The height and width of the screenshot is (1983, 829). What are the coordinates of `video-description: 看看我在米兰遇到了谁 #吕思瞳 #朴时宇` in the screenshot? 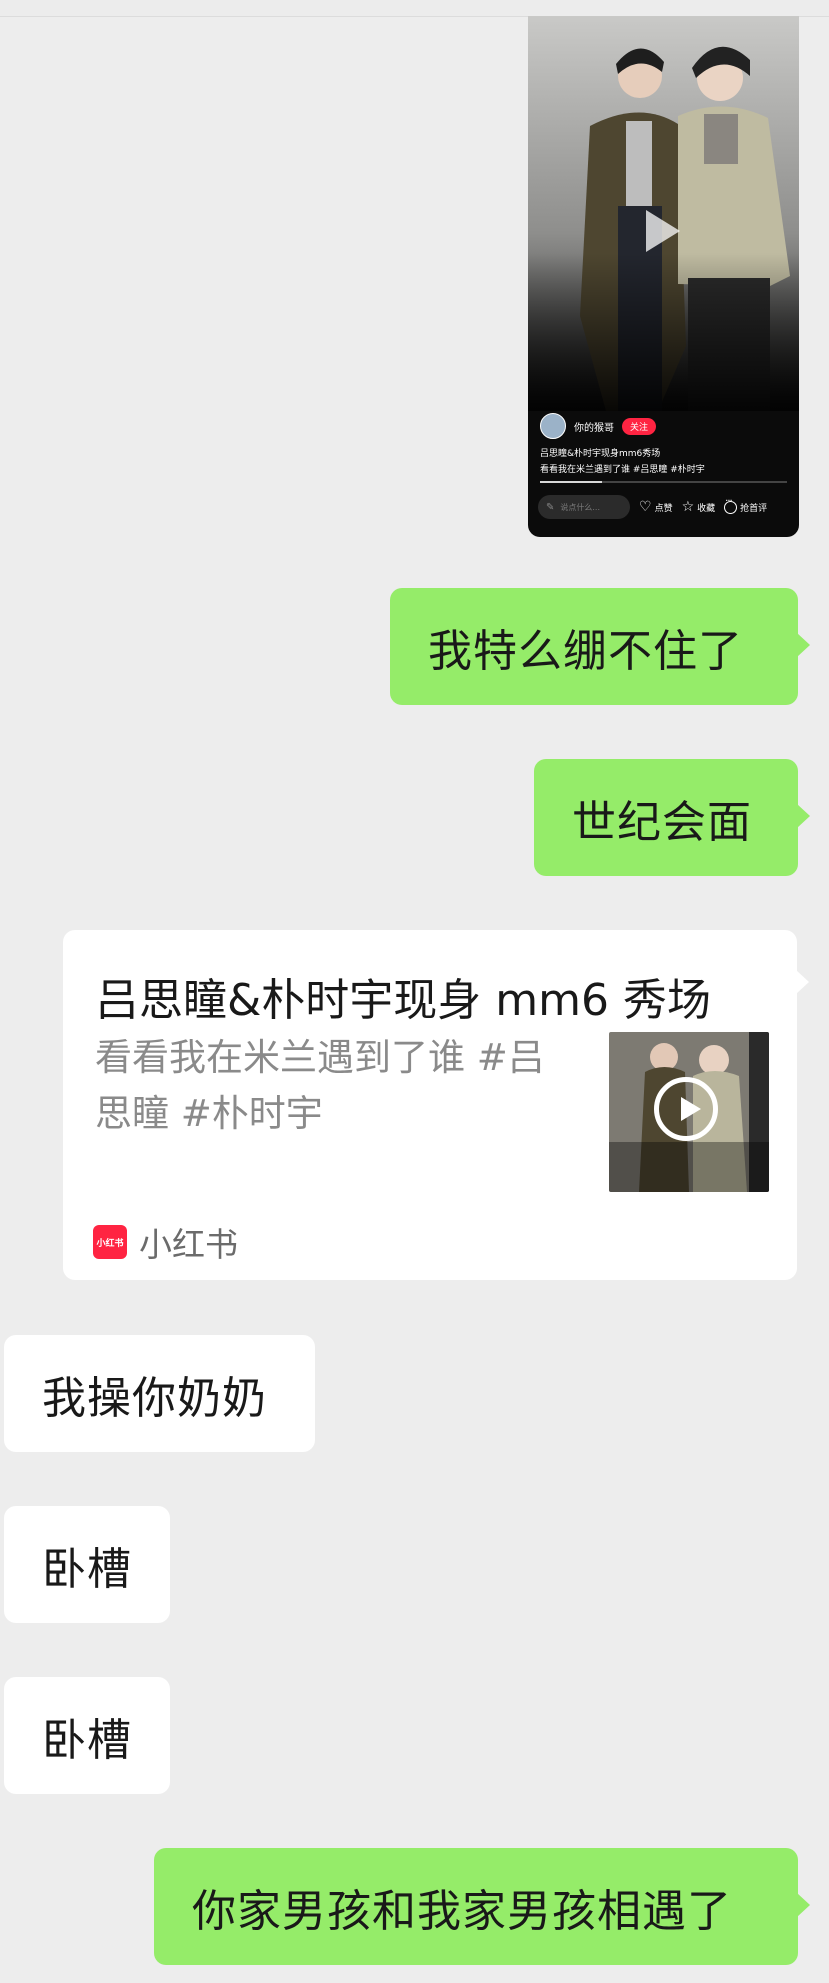 It's located at (622, 470).